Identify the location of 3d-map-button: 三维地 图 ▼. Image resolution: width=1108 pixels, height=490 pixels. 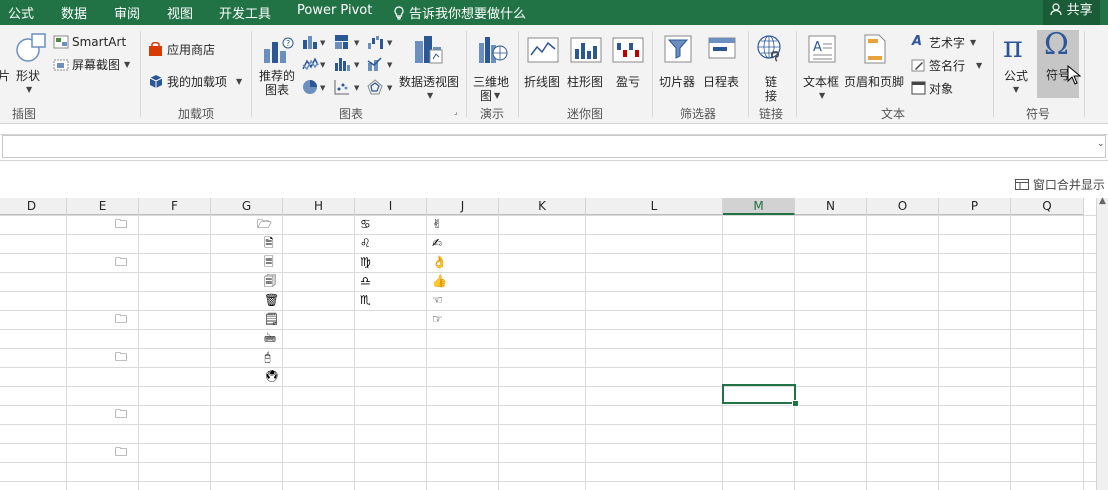
(492, 67).